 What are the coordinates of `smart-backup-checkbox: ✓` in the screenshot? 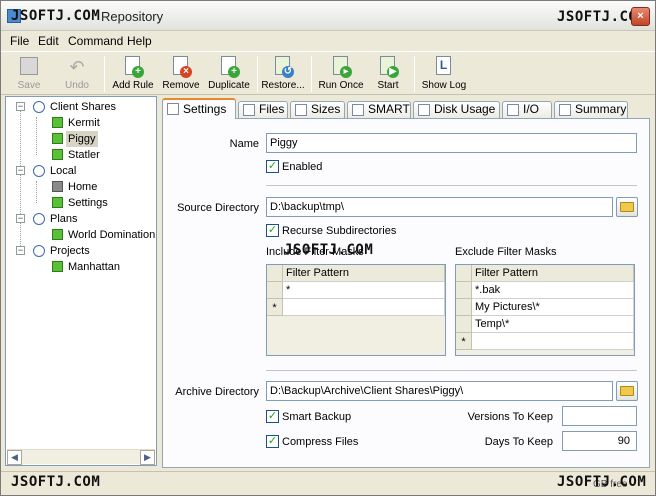 It's located at (272, 416).